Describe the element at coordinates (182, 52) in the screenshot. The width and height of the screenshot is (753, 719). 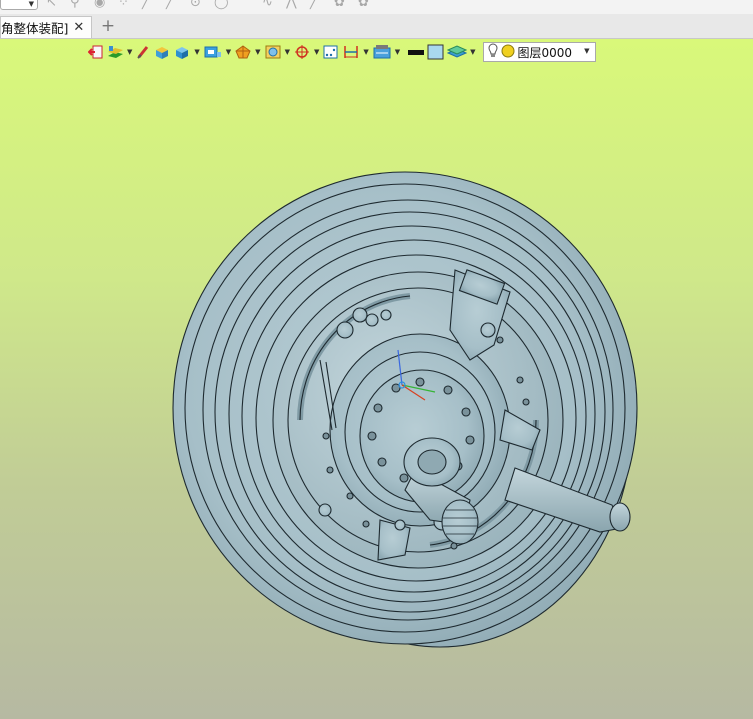
I see `view-cube-icon` at that location.